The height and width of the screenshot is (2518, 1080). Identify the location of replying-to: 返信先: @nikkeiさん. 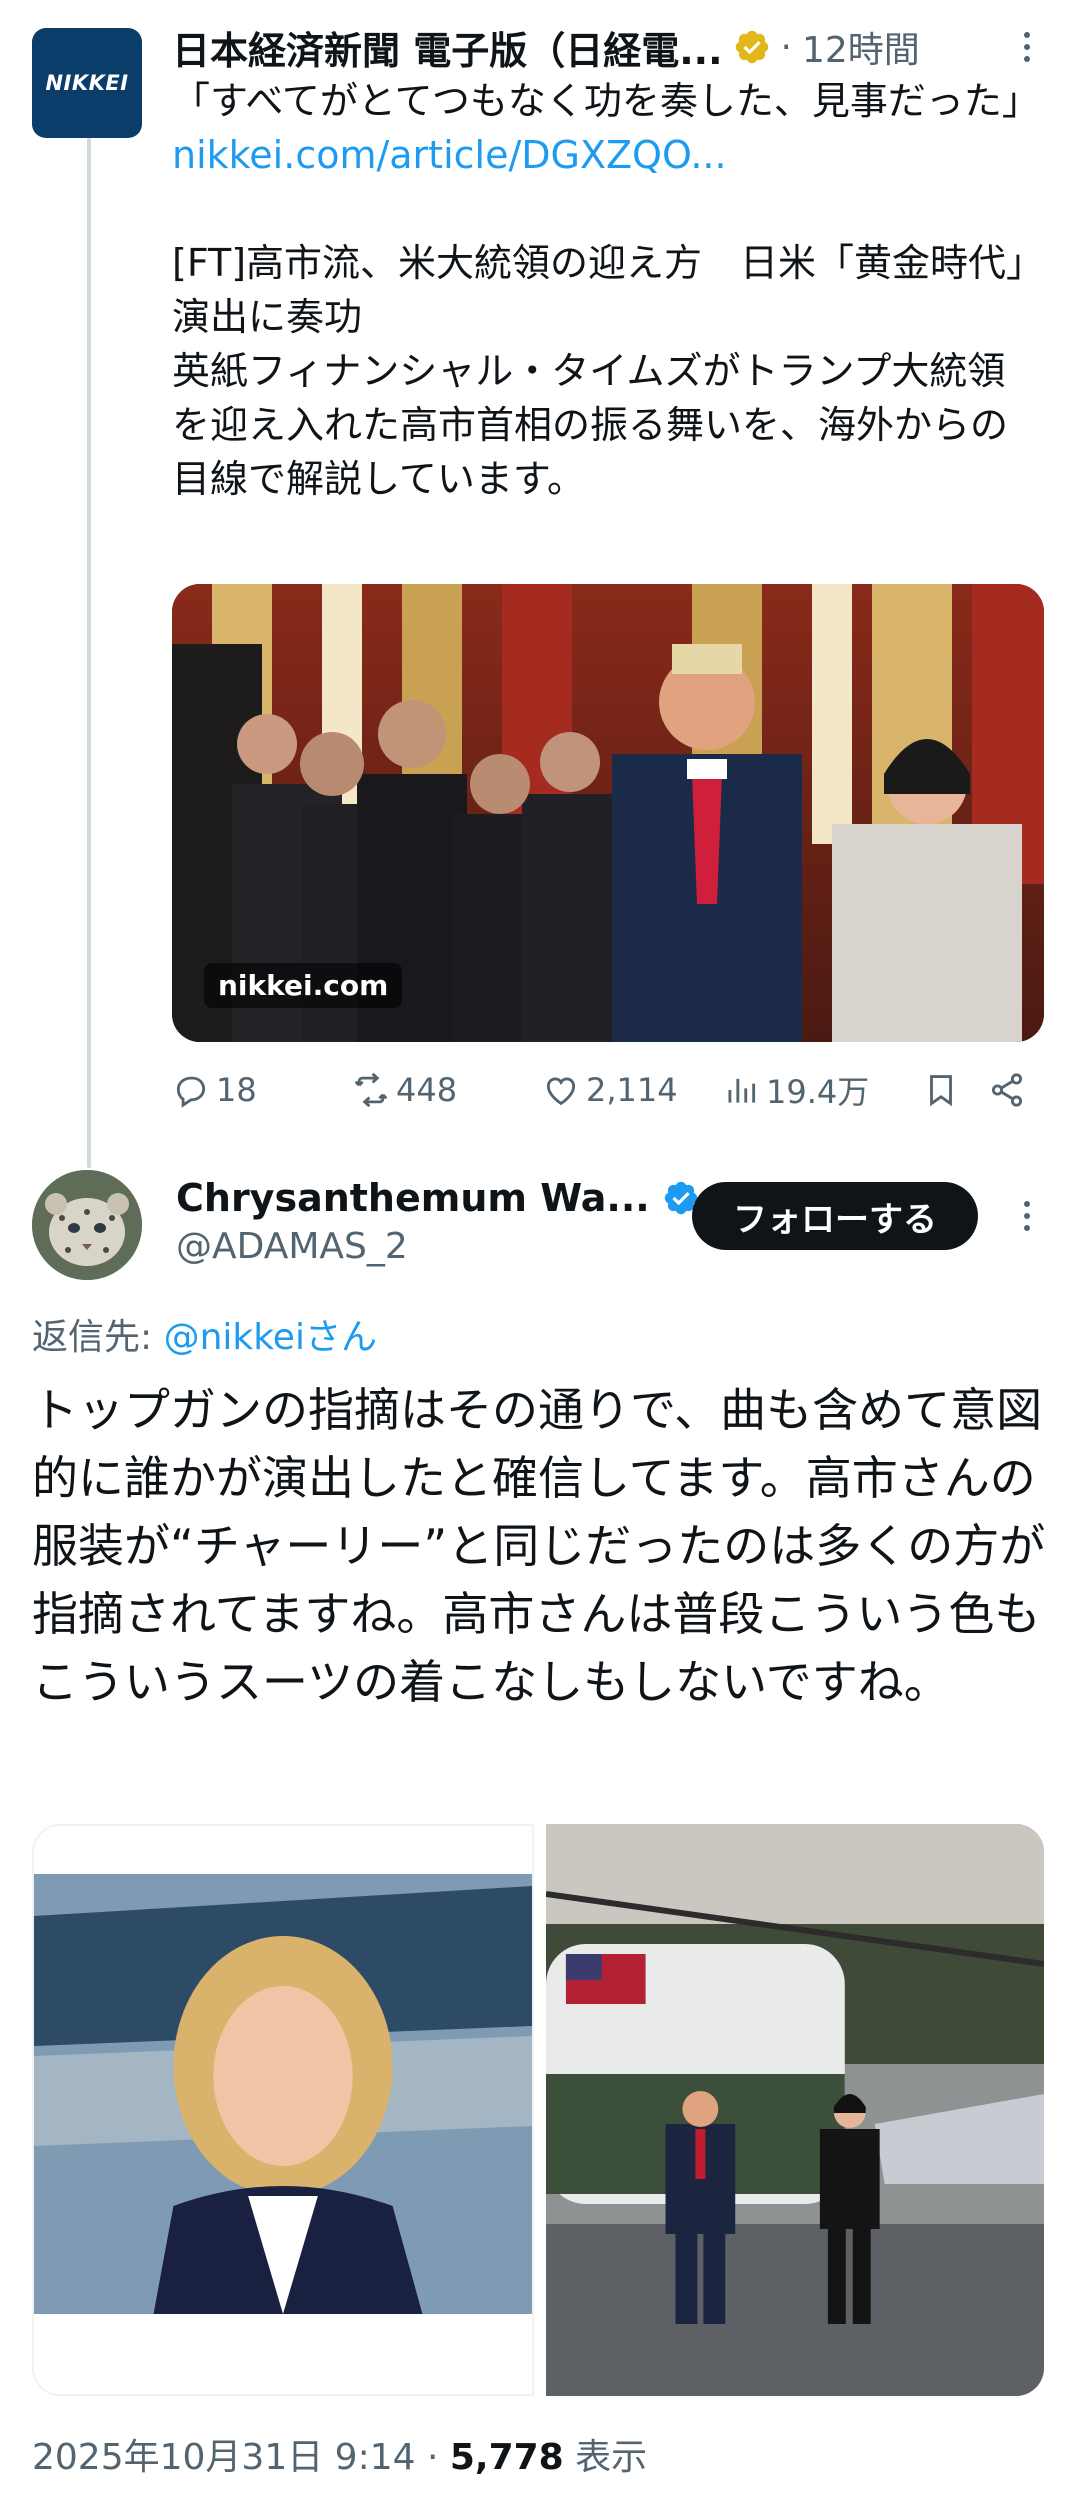
(204, 1334).